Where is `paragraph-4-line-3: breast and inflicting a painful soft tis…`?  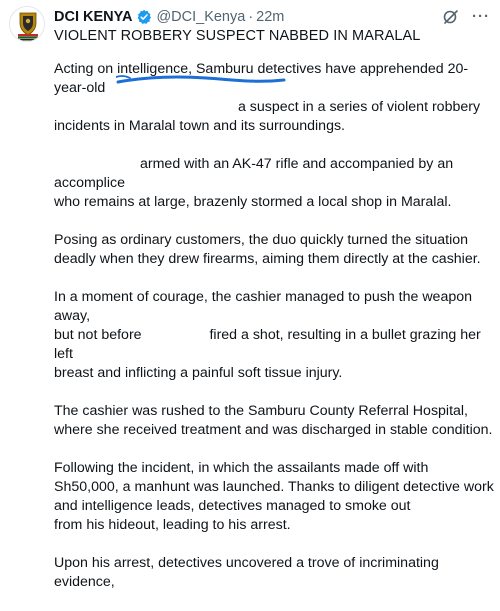 paragraph-4-line-3: breast and inflicting a painful soft tis… is located at coordinates (198, 373).